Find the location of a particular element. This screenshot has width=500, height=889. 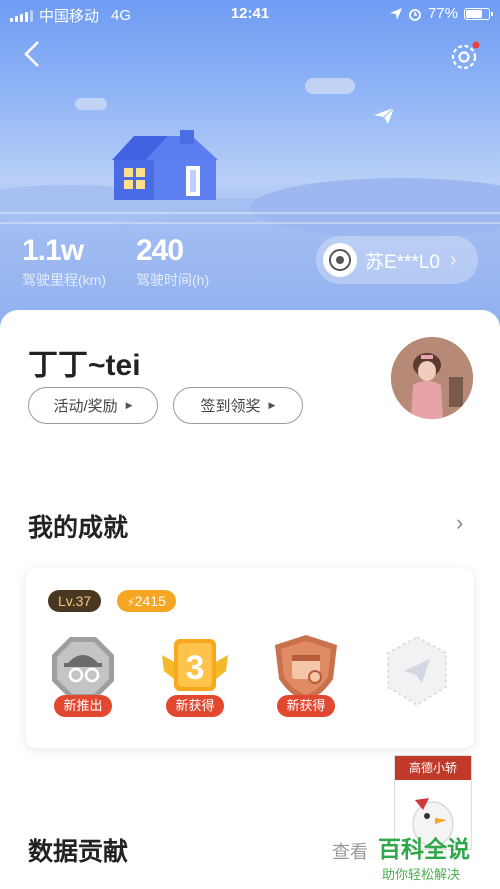

checkin-rewards-button: 签到领奖 ▶ is located at coordinates (238, 405).